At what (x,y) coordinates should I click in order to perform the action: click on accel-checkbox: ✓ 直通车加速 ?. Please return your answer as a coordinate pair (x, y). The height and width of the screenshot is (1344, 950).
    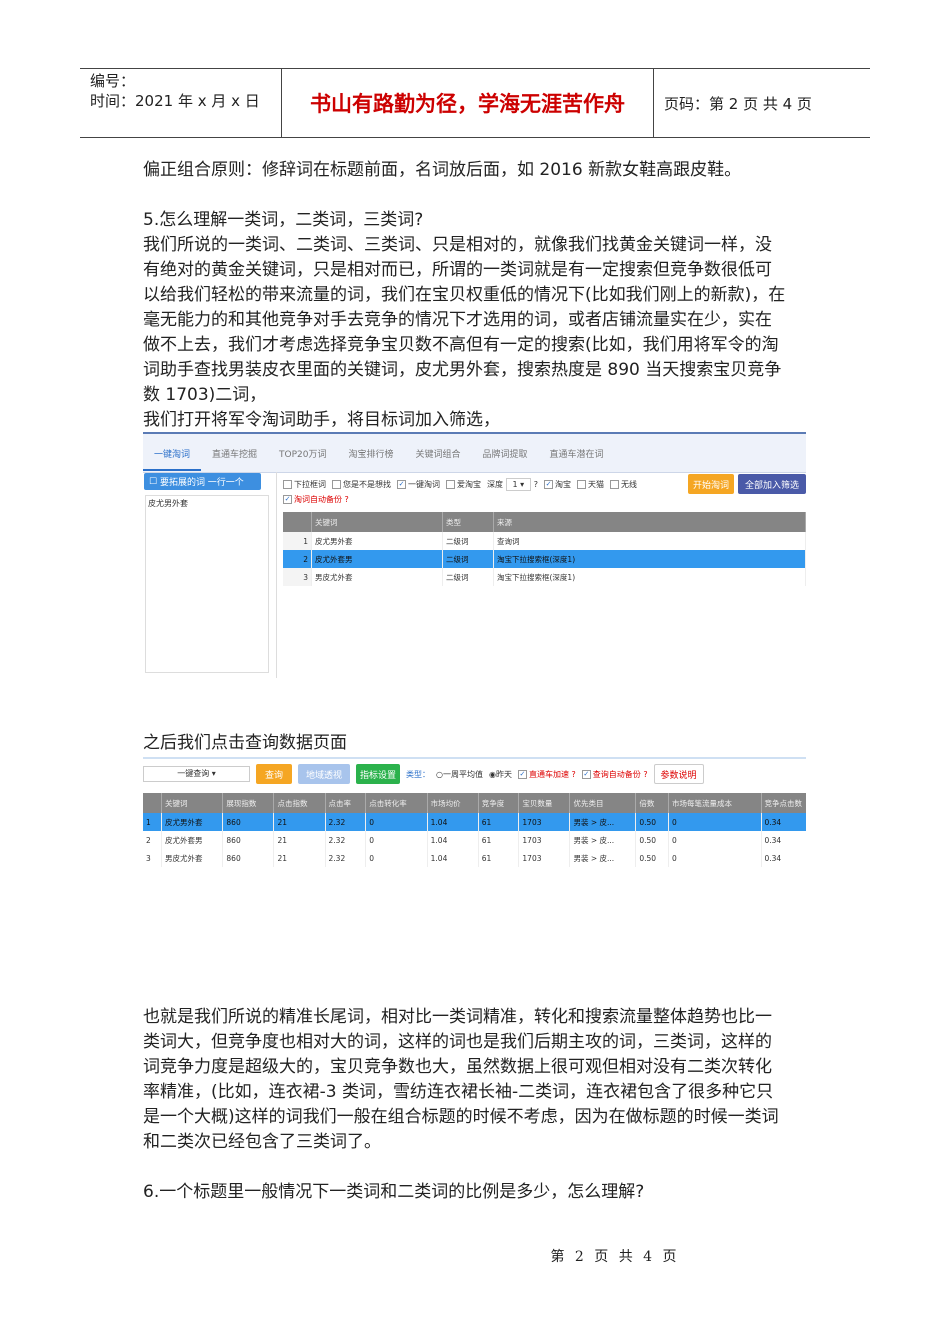
    Looking at the image, I should click on (546, 774).